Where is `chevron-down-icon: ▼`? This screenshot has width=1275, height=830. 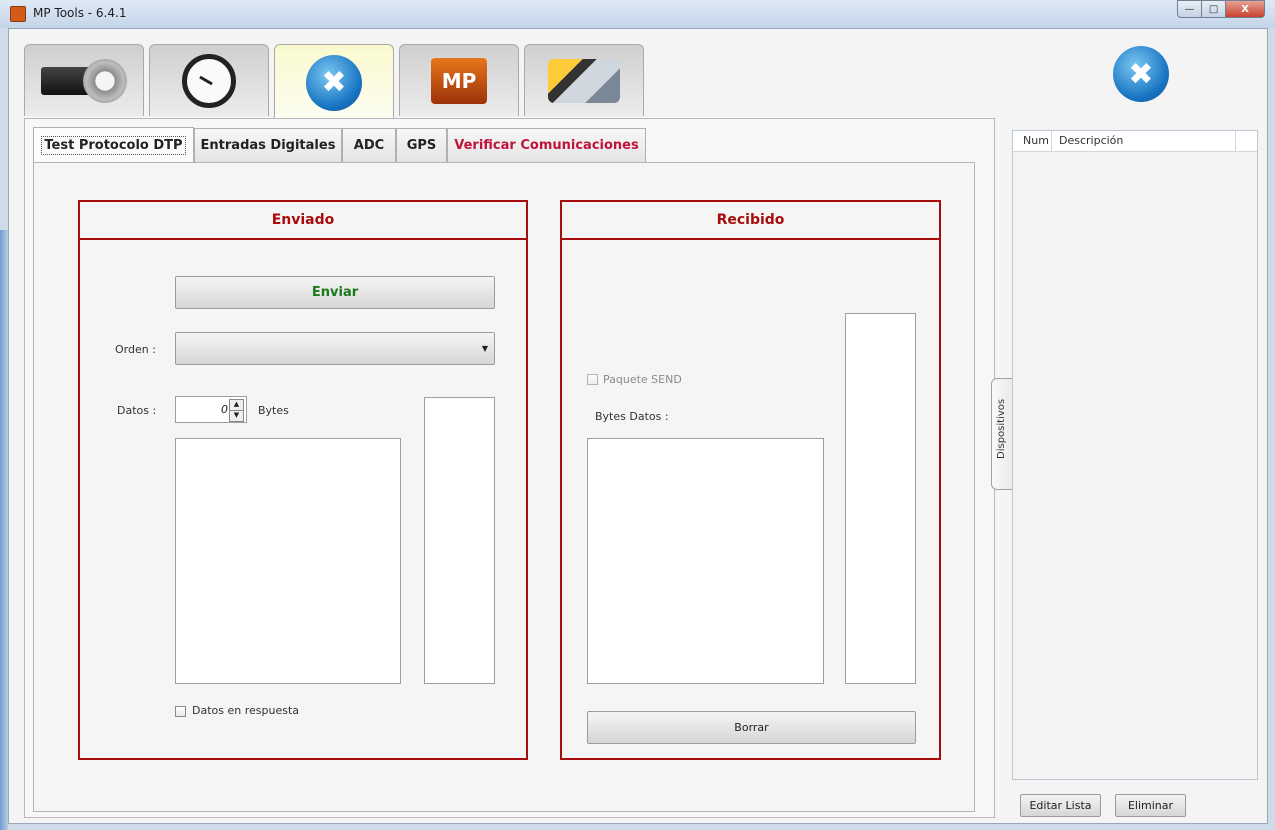
chevron-down-icon: ▼ is located at coordinates (484, 348).